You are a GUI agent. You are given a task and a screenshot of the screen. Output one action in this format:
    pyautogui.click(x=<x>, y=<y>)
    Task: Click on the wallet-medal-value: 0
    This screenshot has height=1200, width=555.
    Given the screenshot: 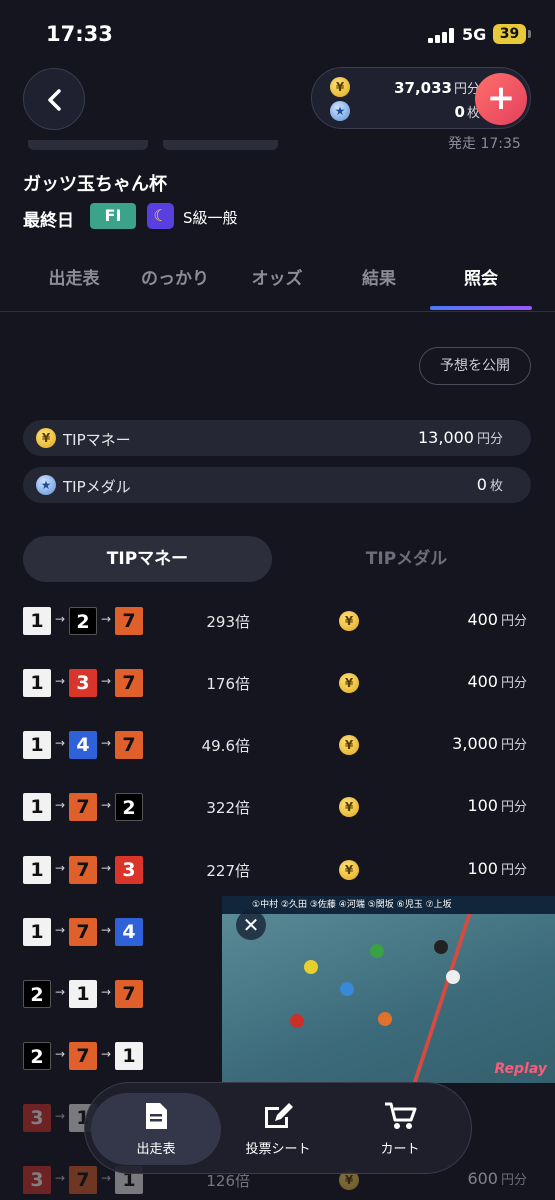 What is the action you would take?
    pyautogui.click(x=459, y=112)
    